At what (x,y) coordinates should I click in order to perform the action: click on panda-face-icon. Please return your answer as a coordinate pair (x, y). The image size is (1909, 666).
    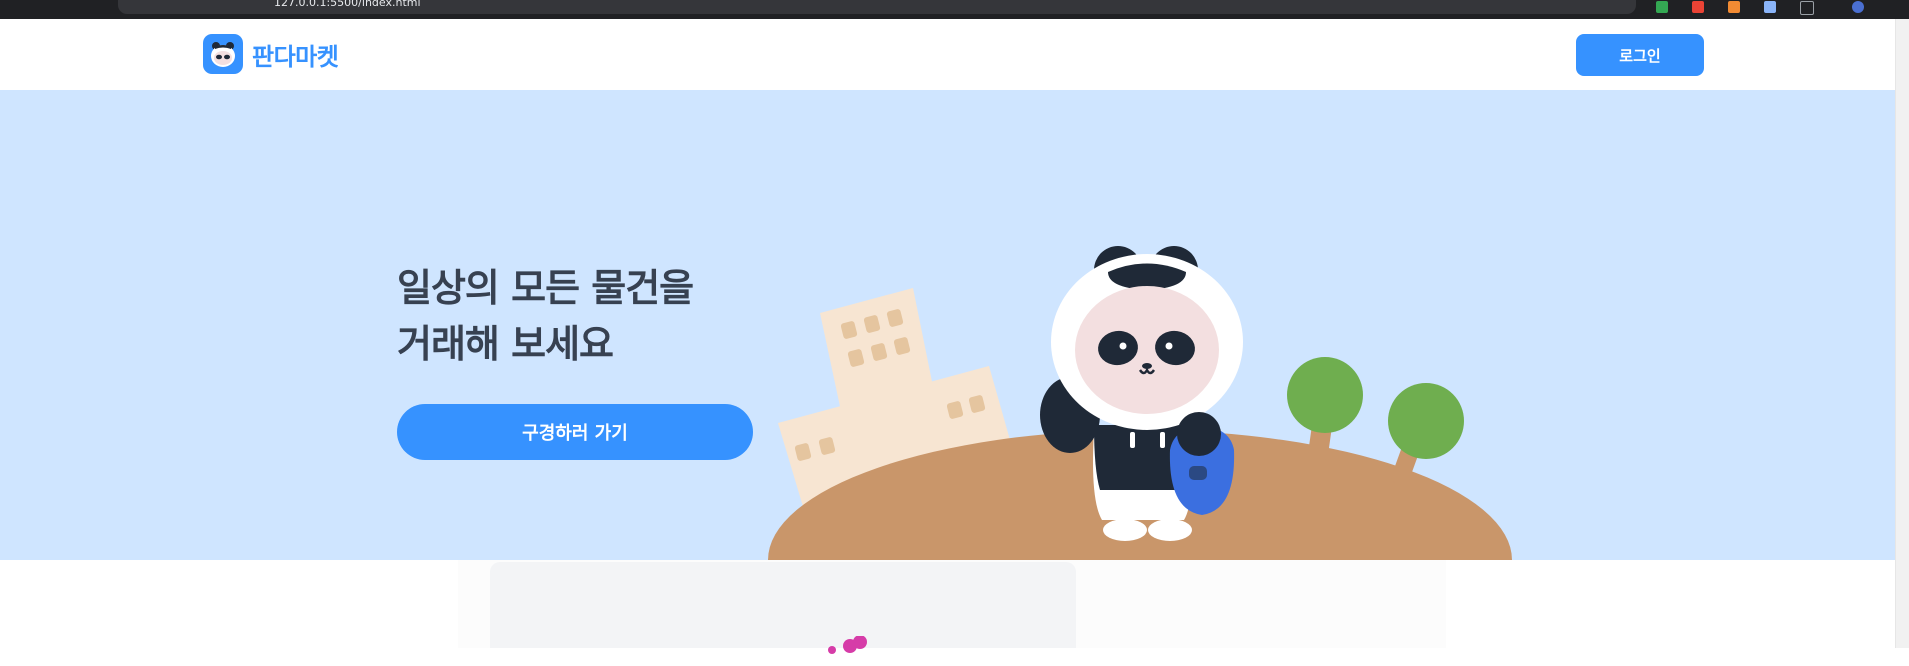
    Looking at the image, I should click on (223, 54).